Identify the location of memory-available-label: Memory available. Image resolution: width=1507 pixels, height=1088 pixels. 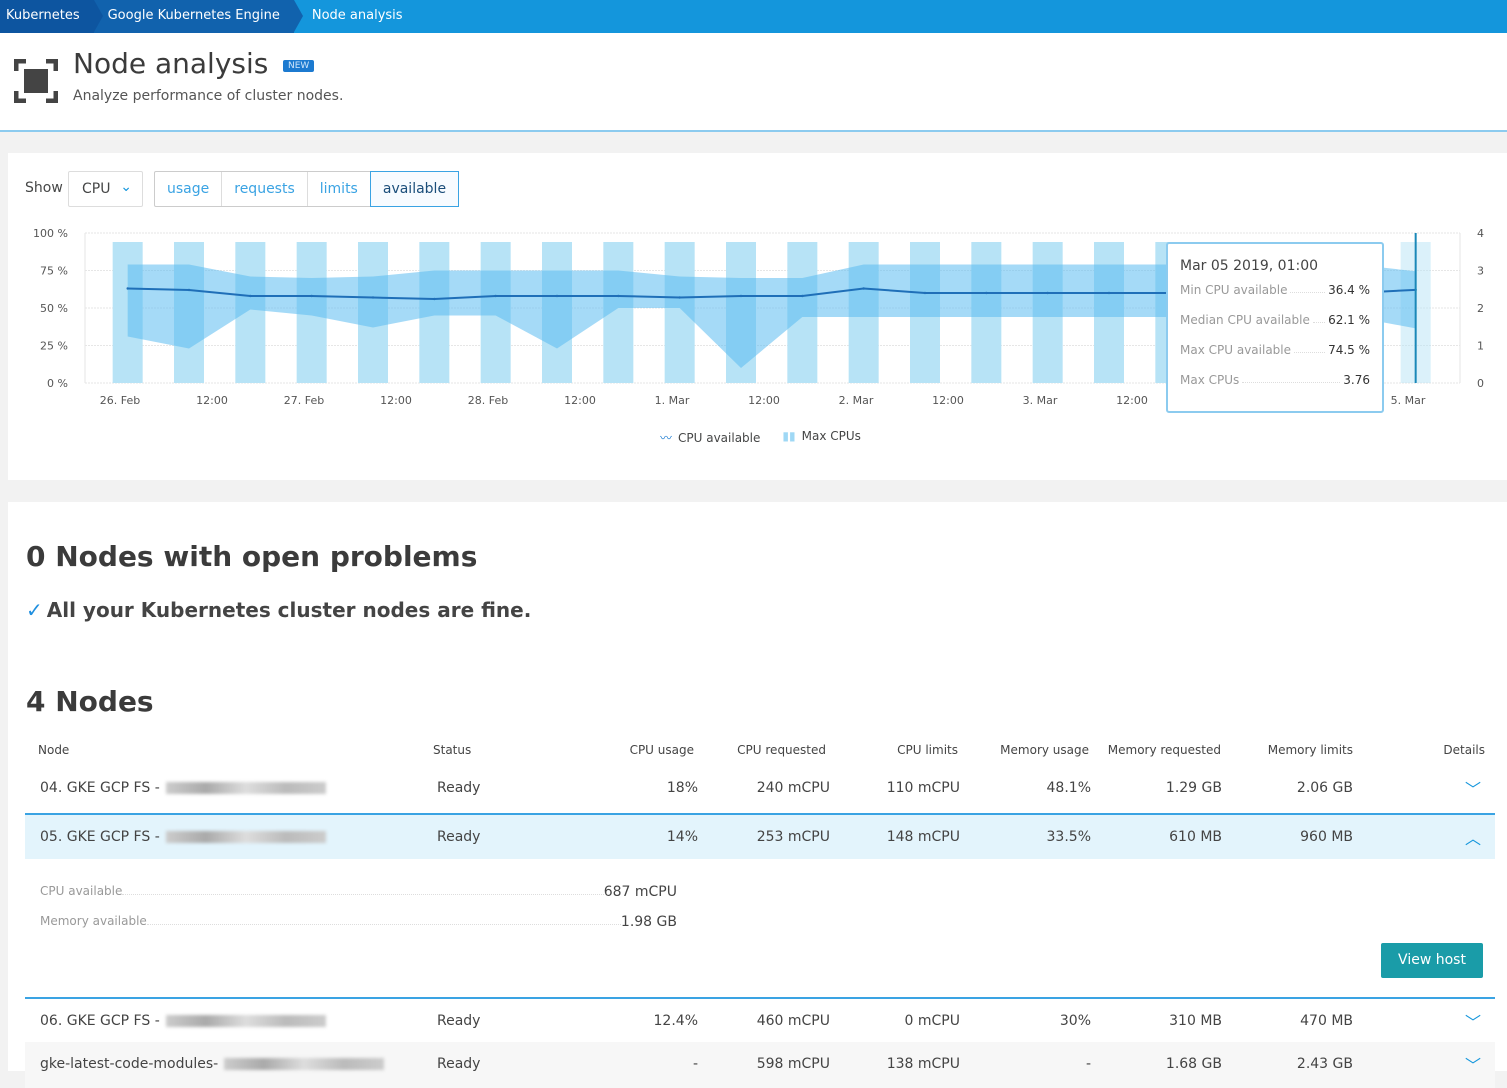
(93, 921).